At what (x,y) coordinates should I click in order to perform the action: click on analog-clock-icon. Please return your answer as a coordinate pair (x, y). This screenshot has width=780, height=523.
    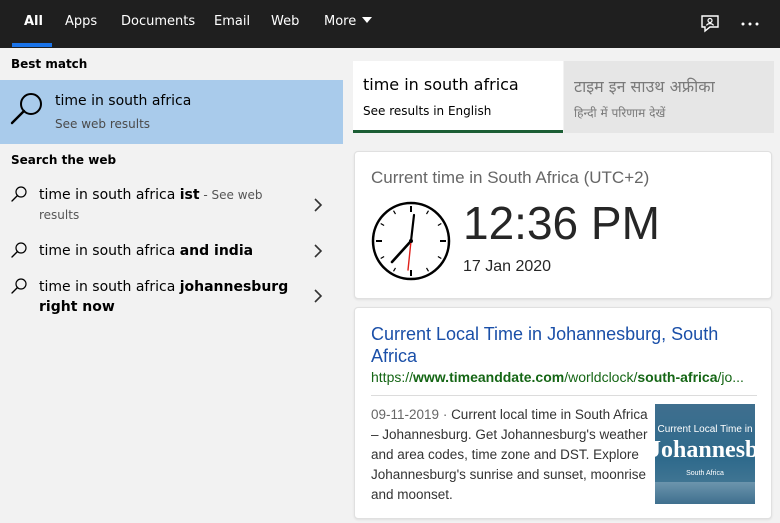
    Looking at the image, I should click on (411, 241).